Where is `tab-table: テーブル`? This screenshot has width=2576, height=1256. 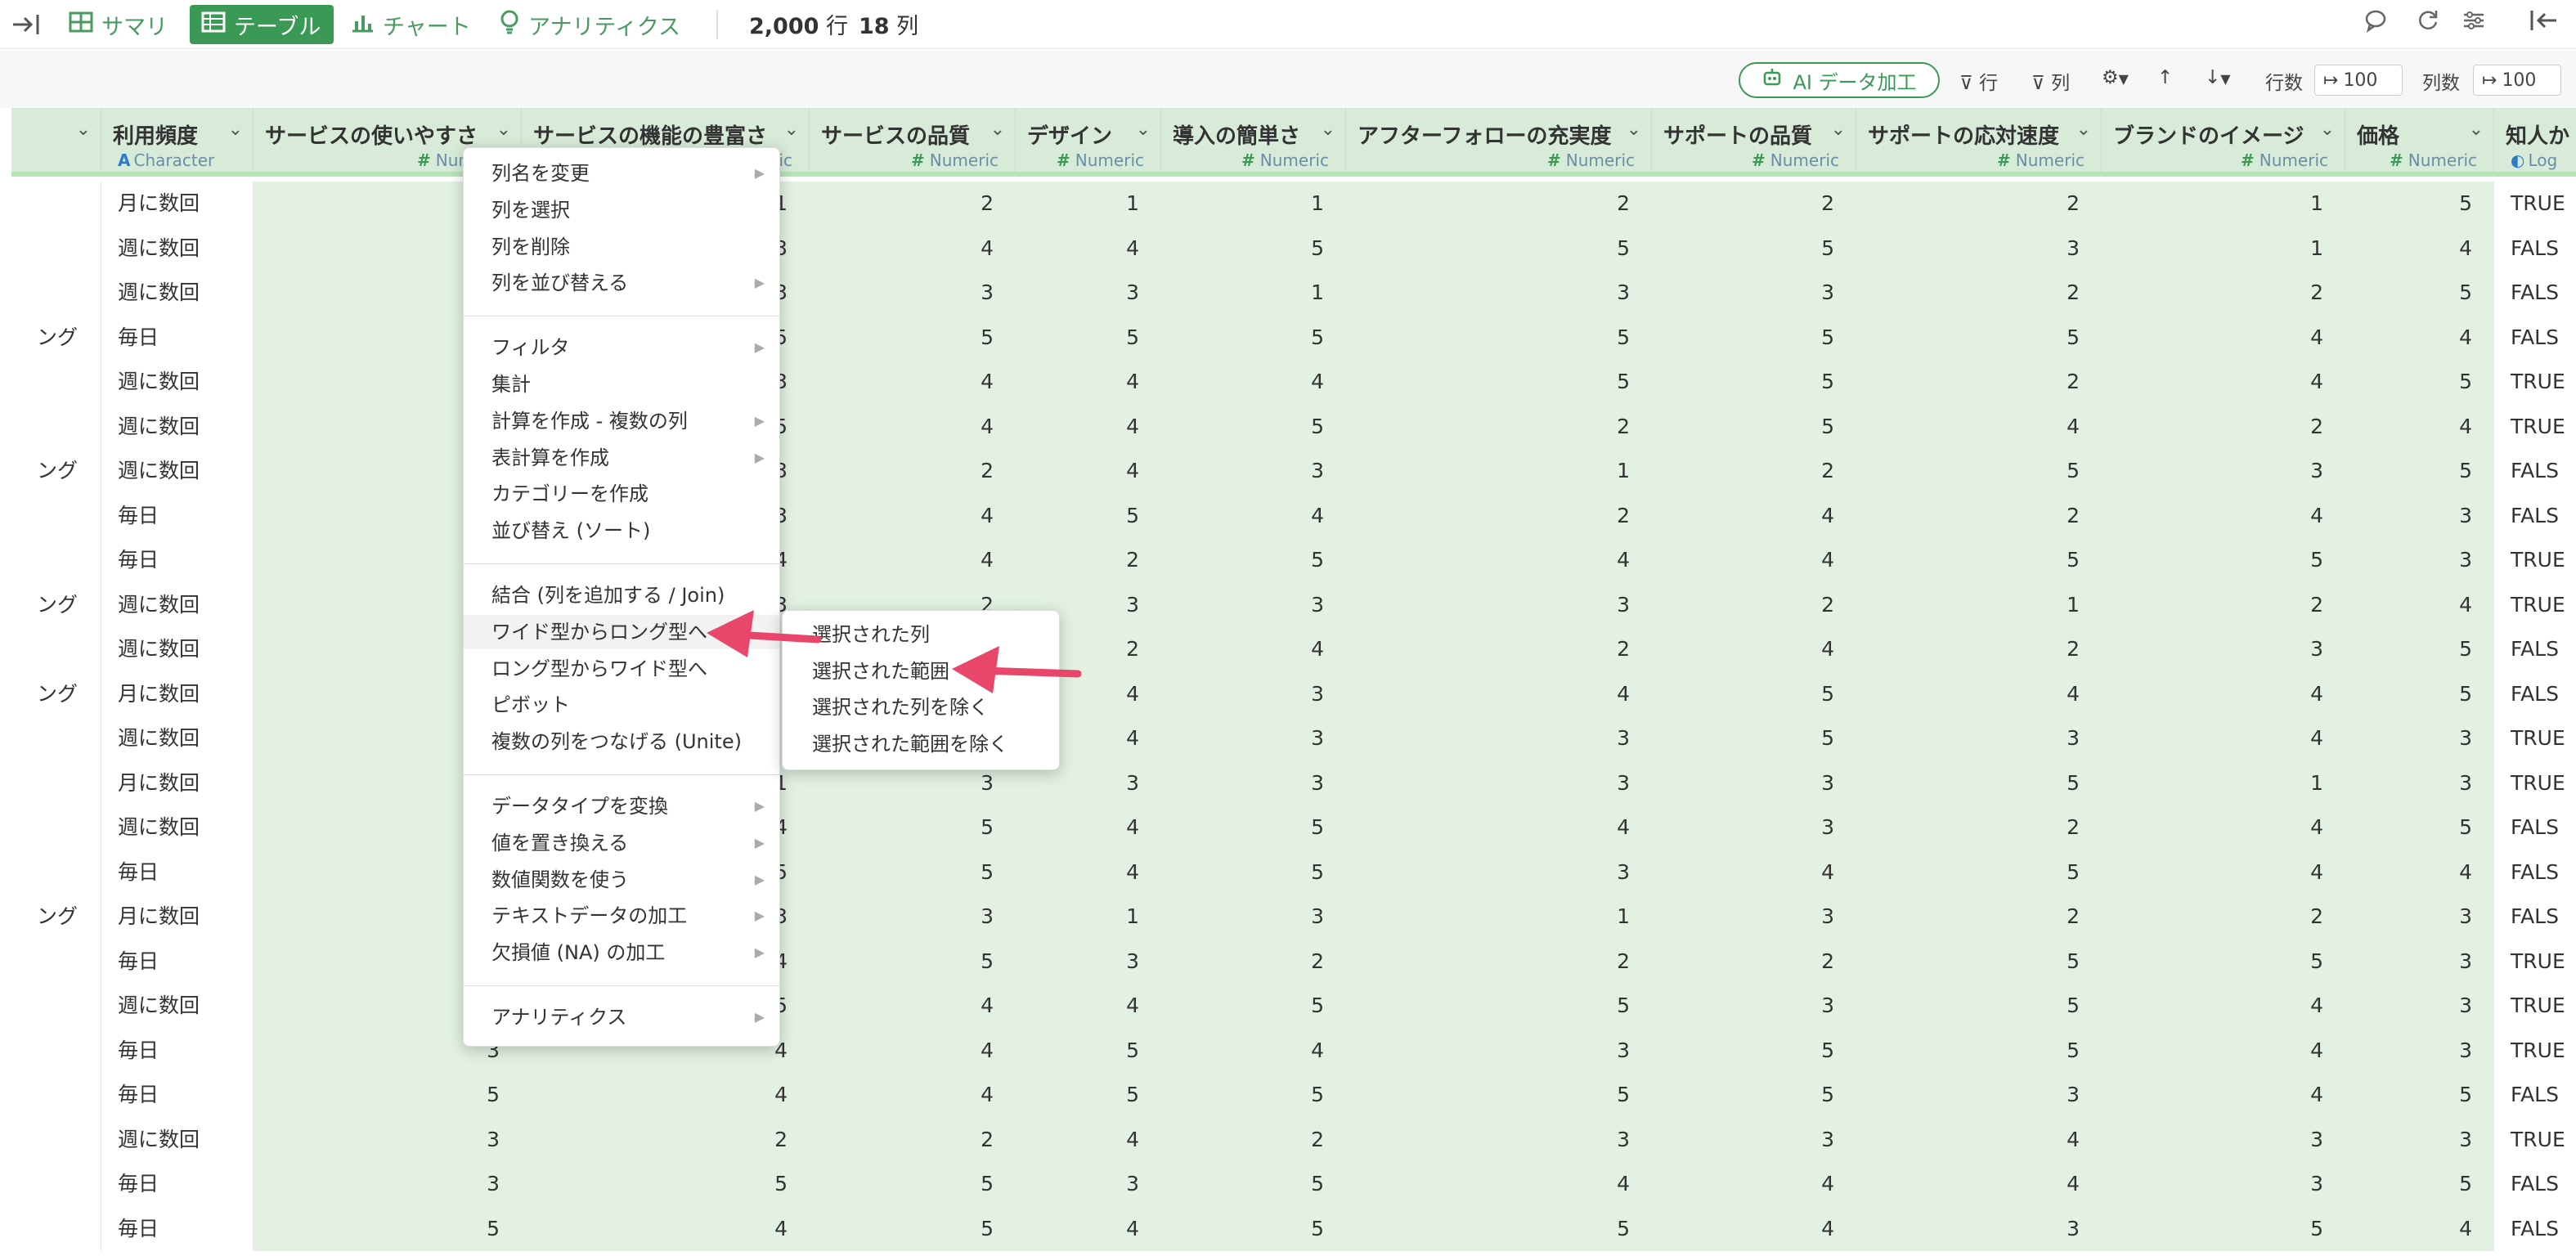 tab-table: テーブル is located at coordinates (262, 24).